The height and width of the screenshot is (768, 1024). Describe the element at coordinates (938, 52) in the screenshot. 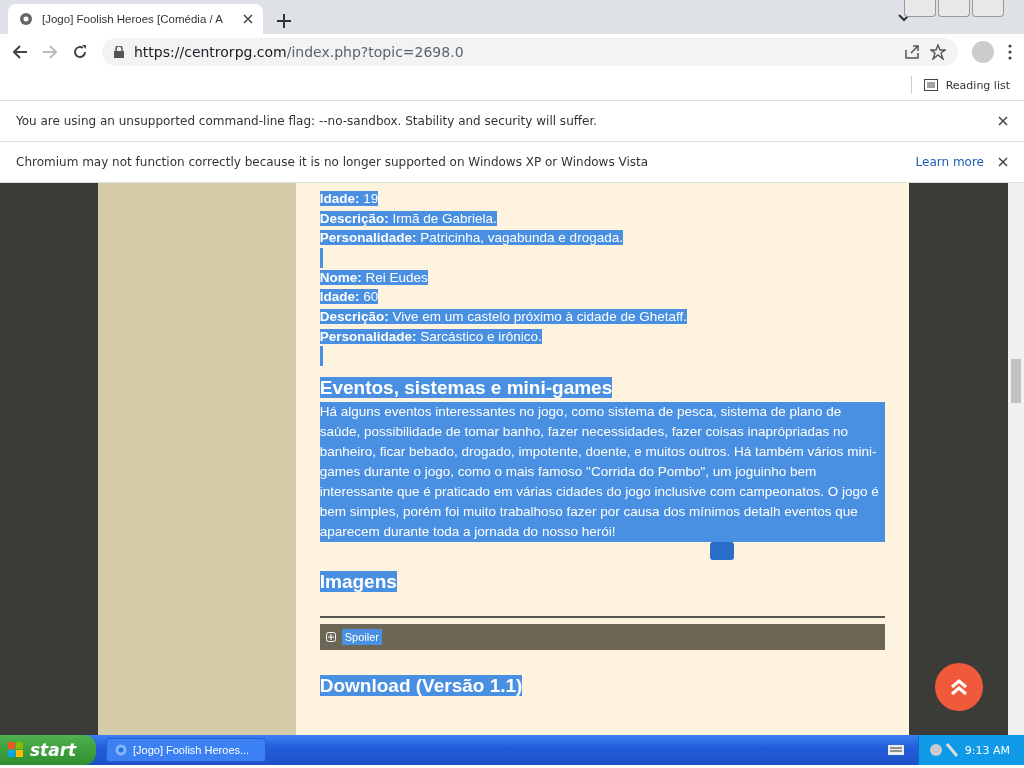

I see `star-icon` at that location.